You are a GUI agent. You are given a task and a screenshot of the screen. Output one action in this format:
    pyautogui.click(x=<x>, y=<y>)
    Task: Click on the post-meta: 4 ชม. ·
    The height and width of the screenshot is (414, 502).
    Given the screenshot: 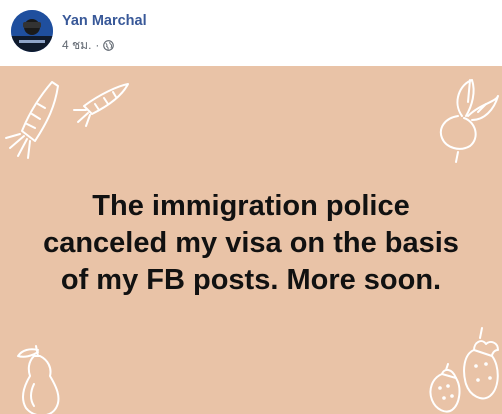 What is the action you would take?
    pyautogui.click(x=88, y=45)
    